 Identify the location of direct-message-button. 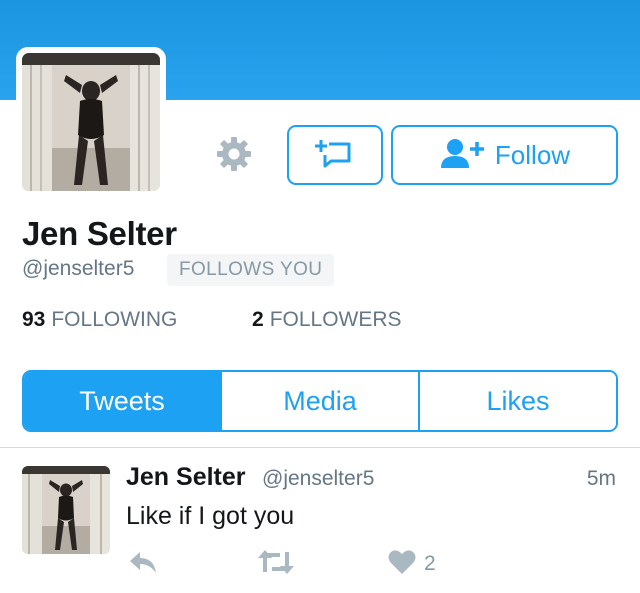
(335, 155).